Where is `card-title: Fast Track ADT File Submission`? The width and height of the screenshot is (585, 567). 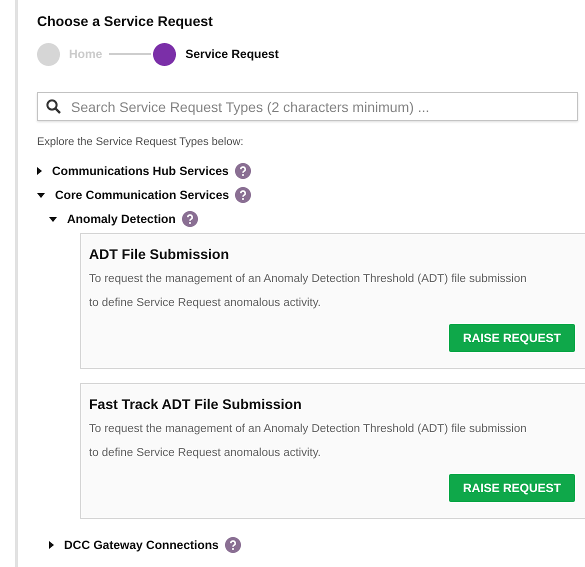 card-title: Fast Track ADT File Submission is located at coordinates (196, 404).